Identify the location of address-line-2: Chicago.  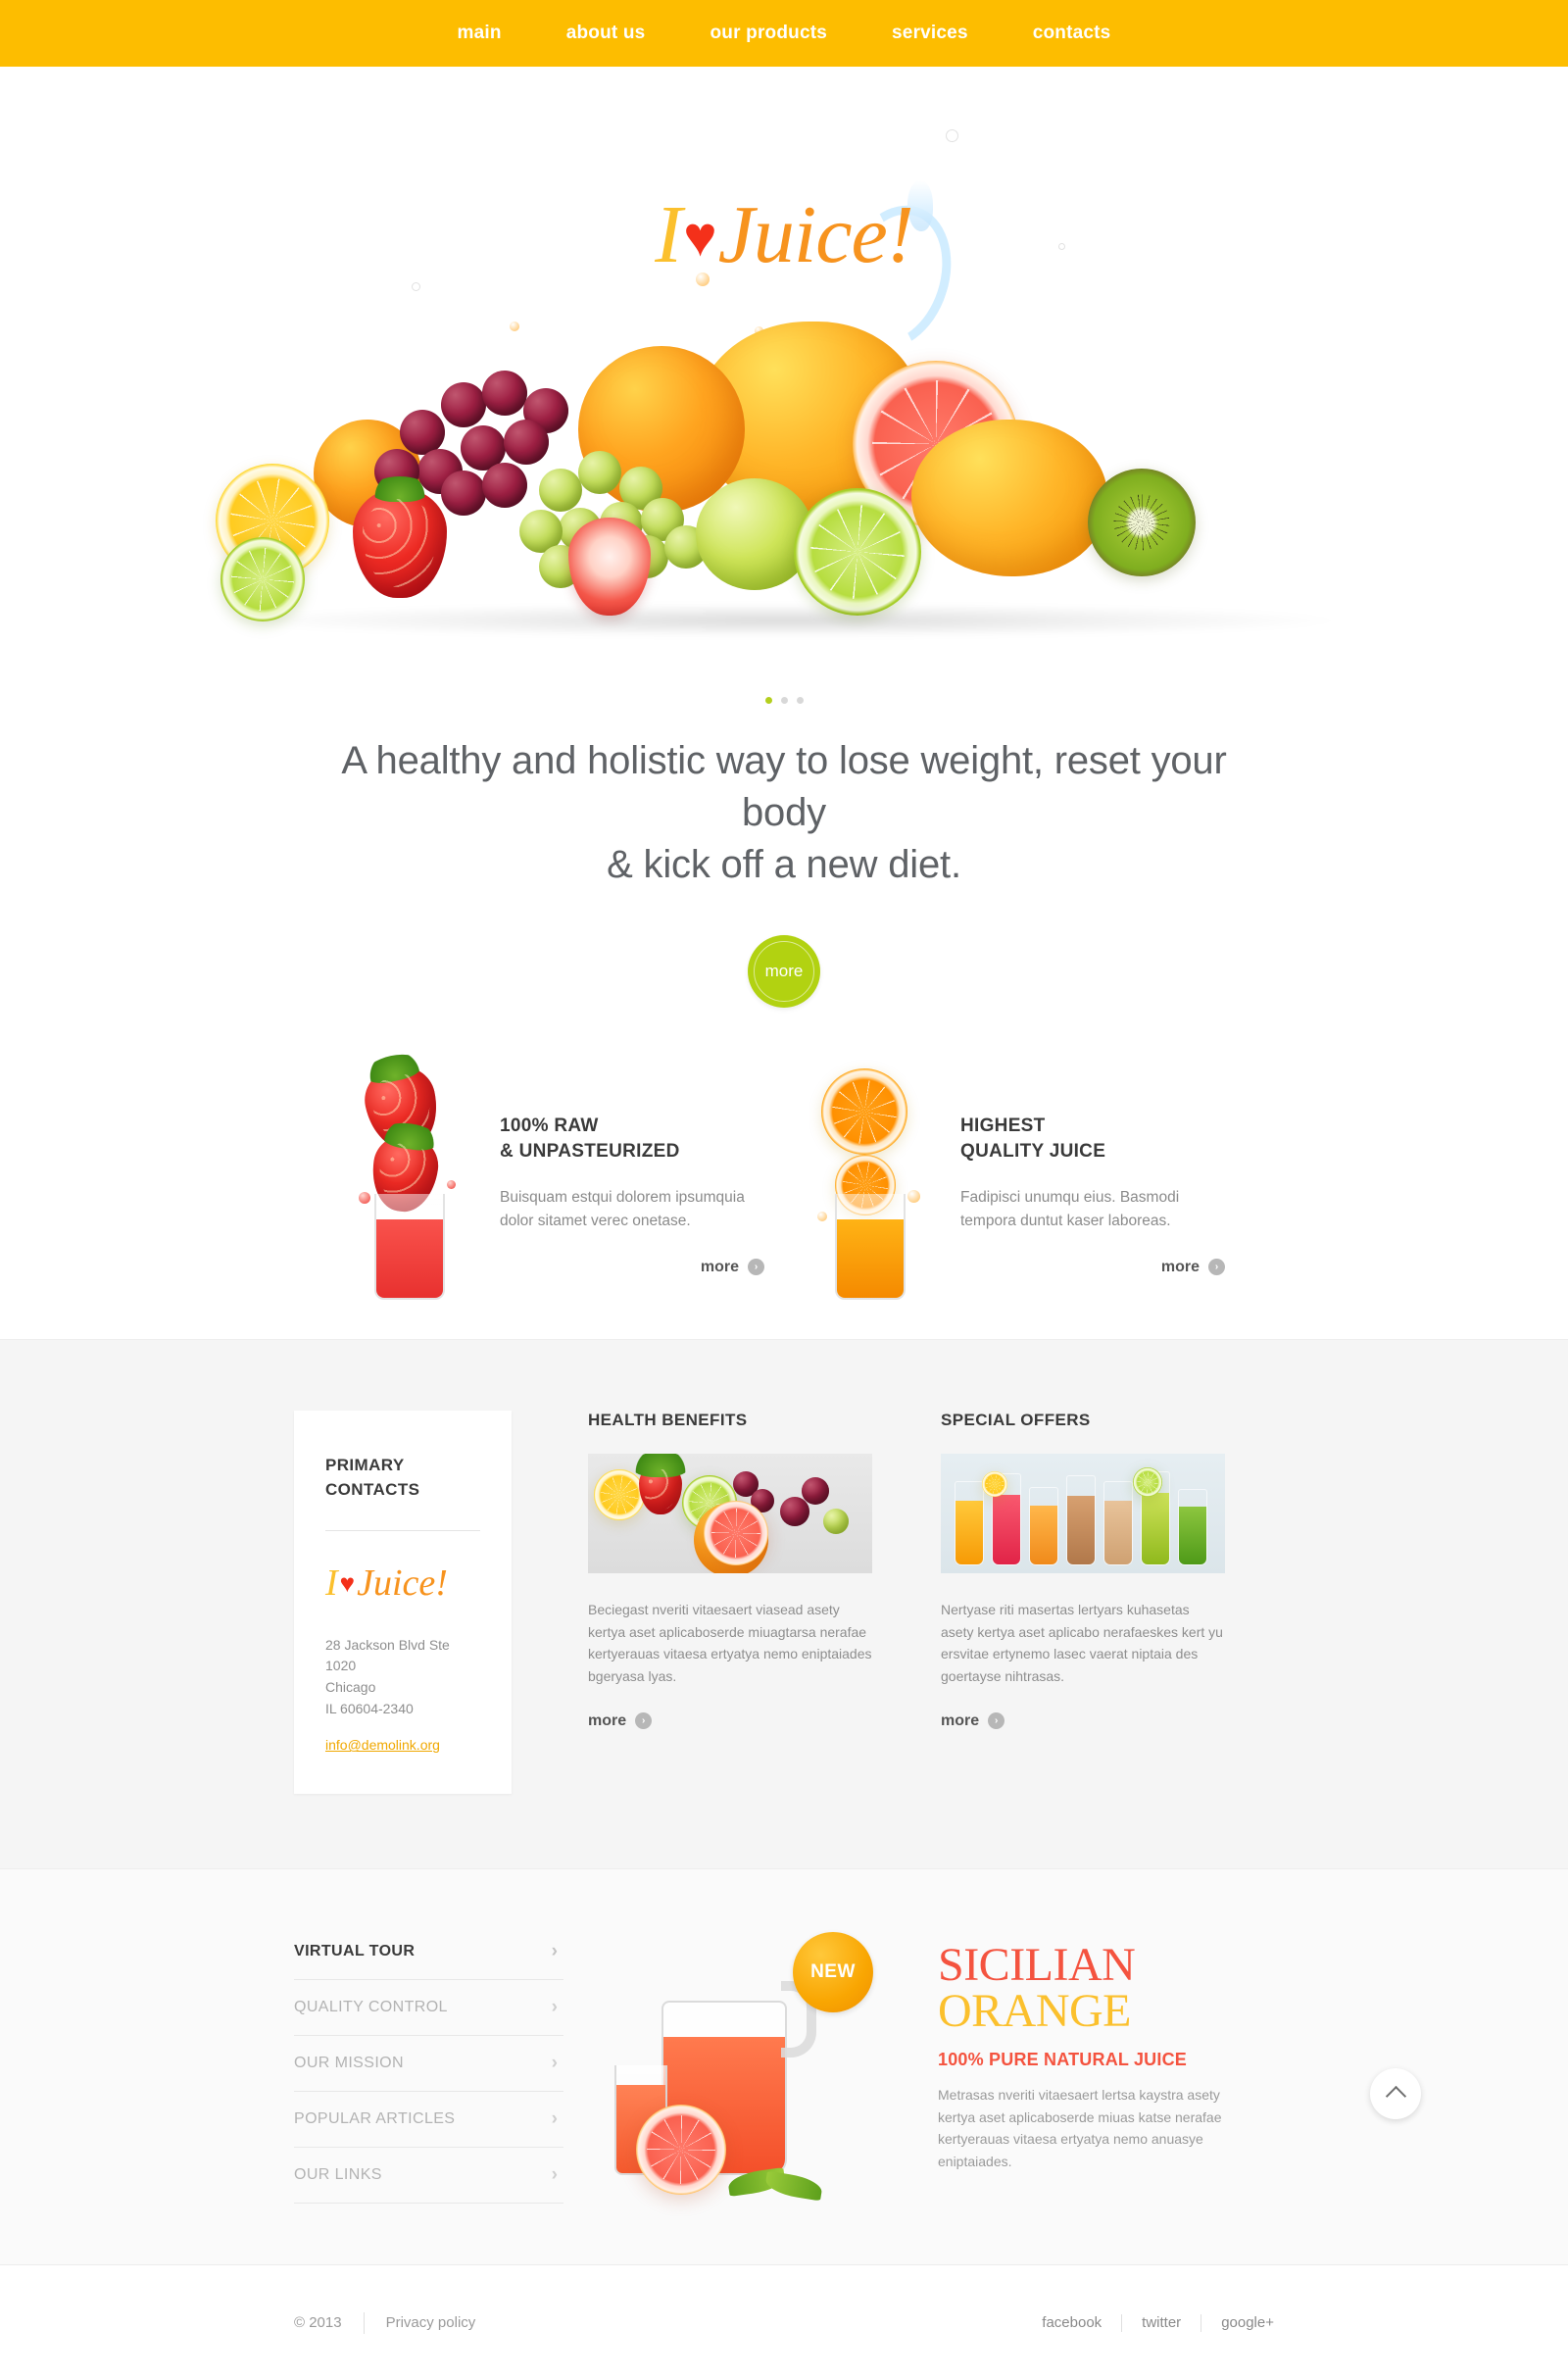
(350, 1687).